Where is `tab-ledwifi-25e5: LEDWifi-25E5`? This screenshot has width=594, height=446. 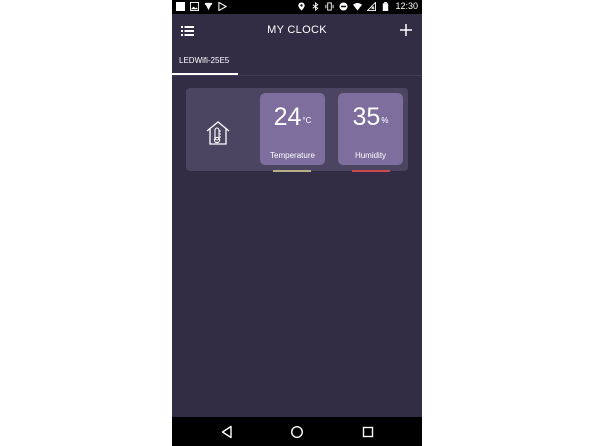 tab-ledwifi-25e5: LEDWifi-25E5 is located at coordinates (205, 64).